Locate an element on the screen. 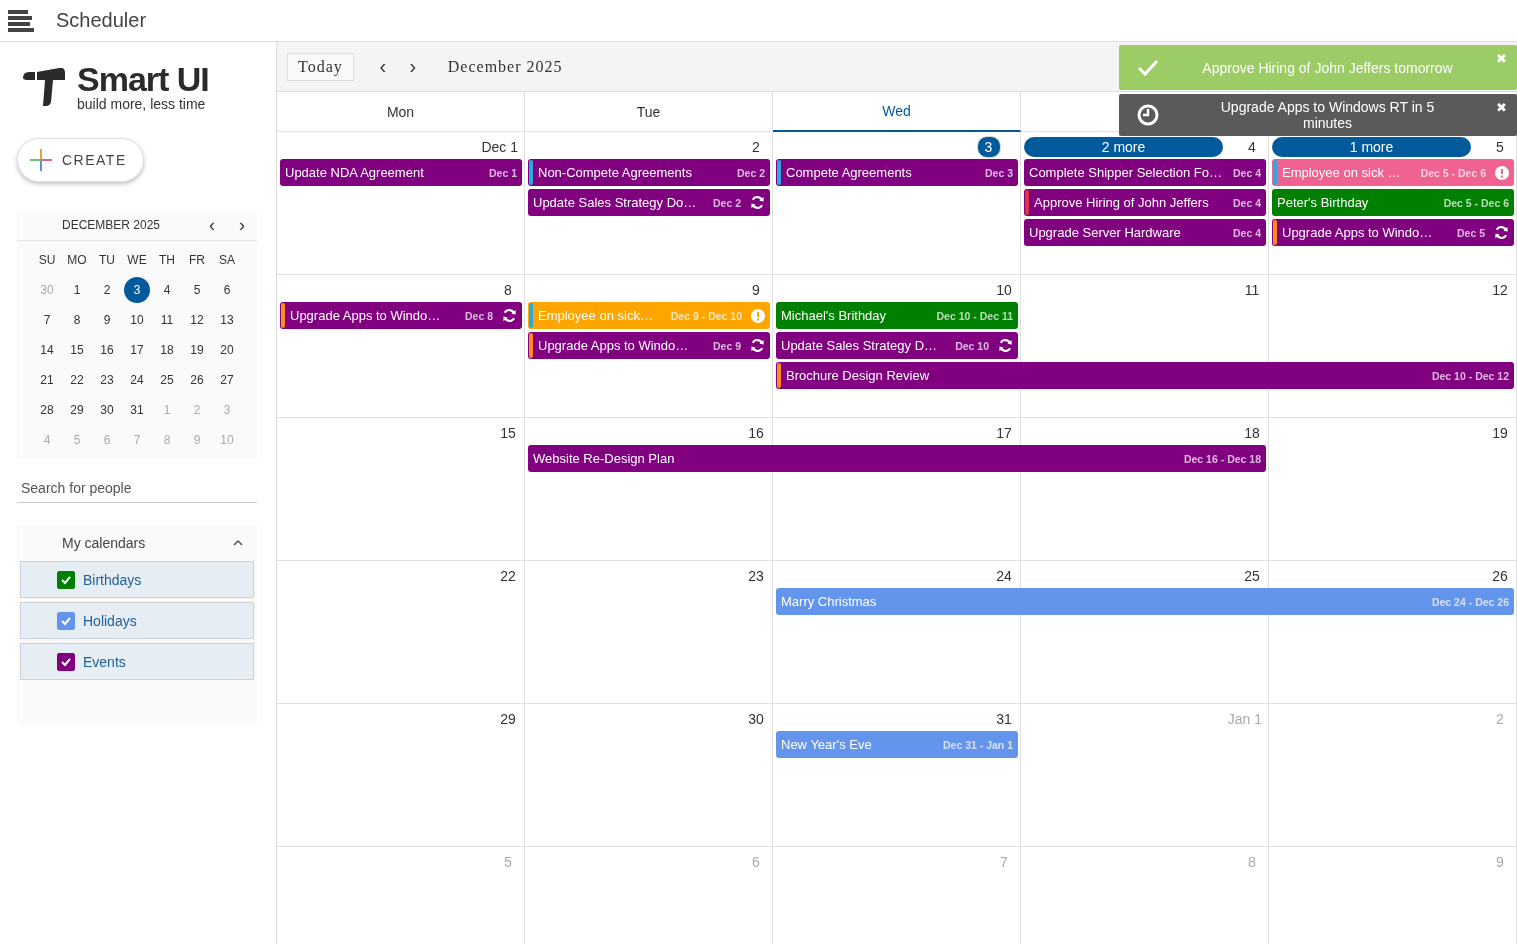 Image resolution: width=1517 pixels, height=944 pixels. day-header-tab: Tue is located at coordinates (649, 112).